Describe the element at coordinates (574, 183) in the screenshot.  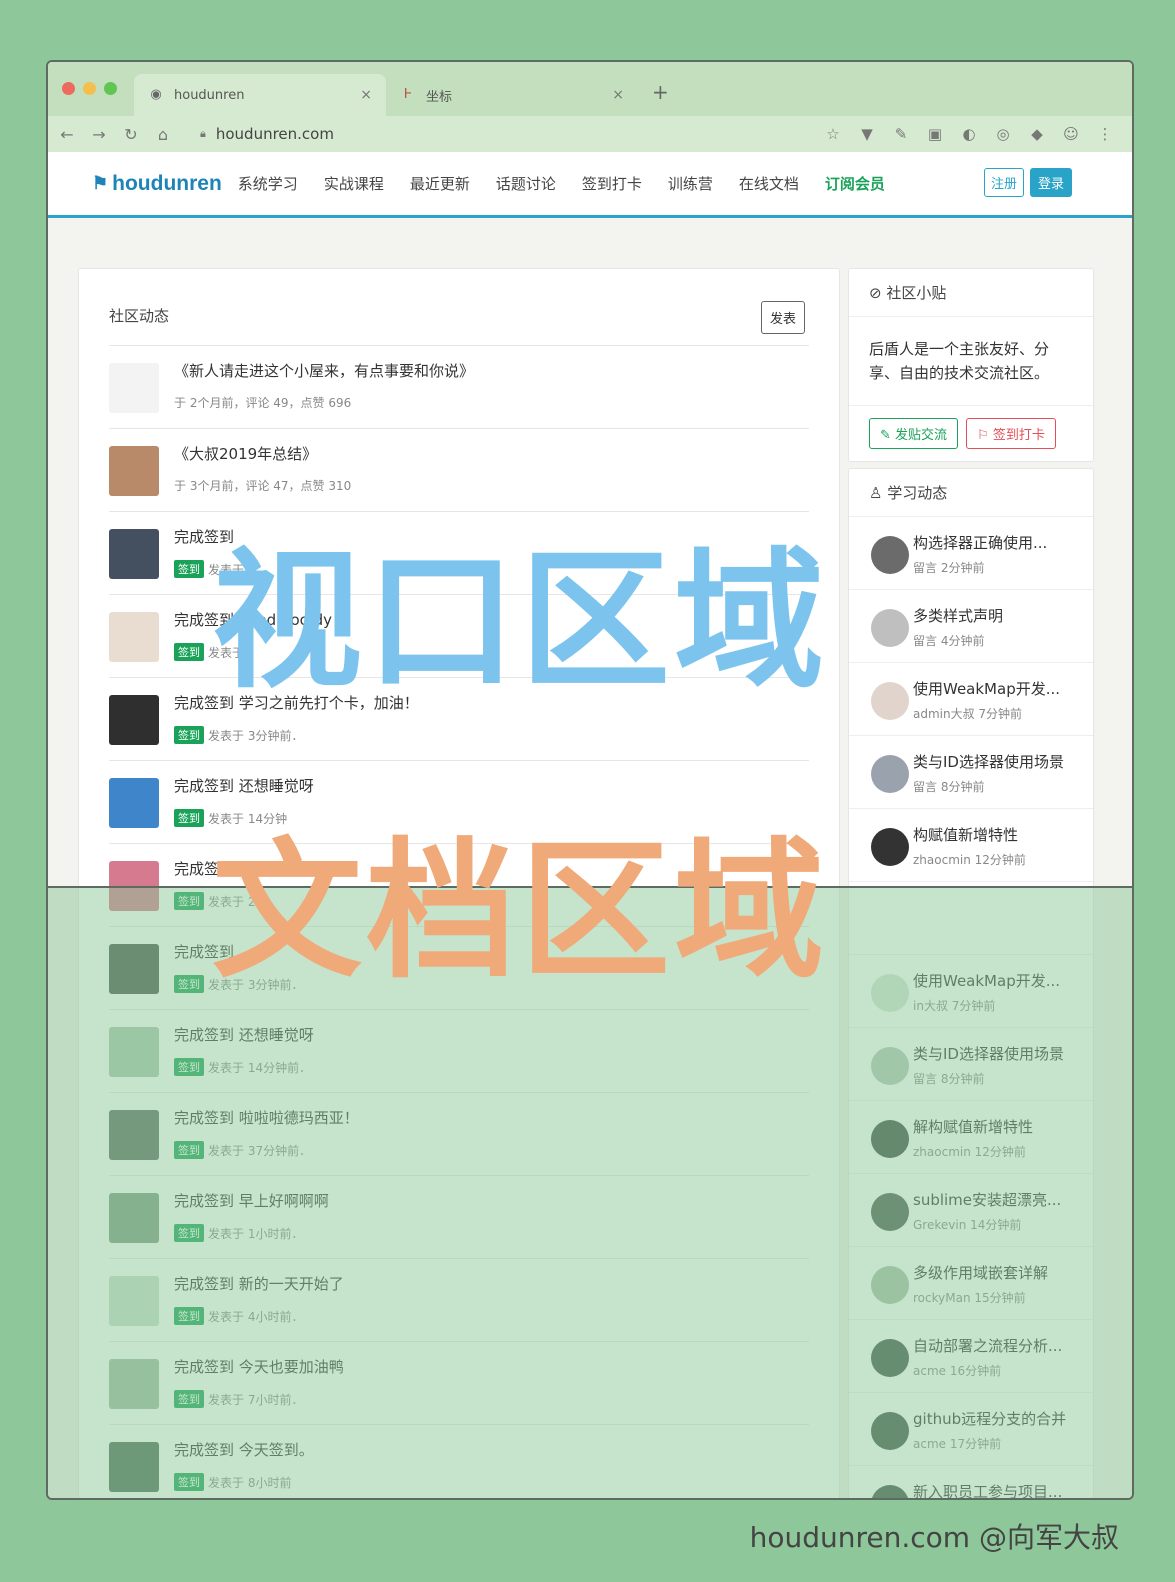
I see `main-nav: 系统学习 实战课程 最近更新 话题讨论 签到打卡 训练营 在线文档 订阅会员` at that location.